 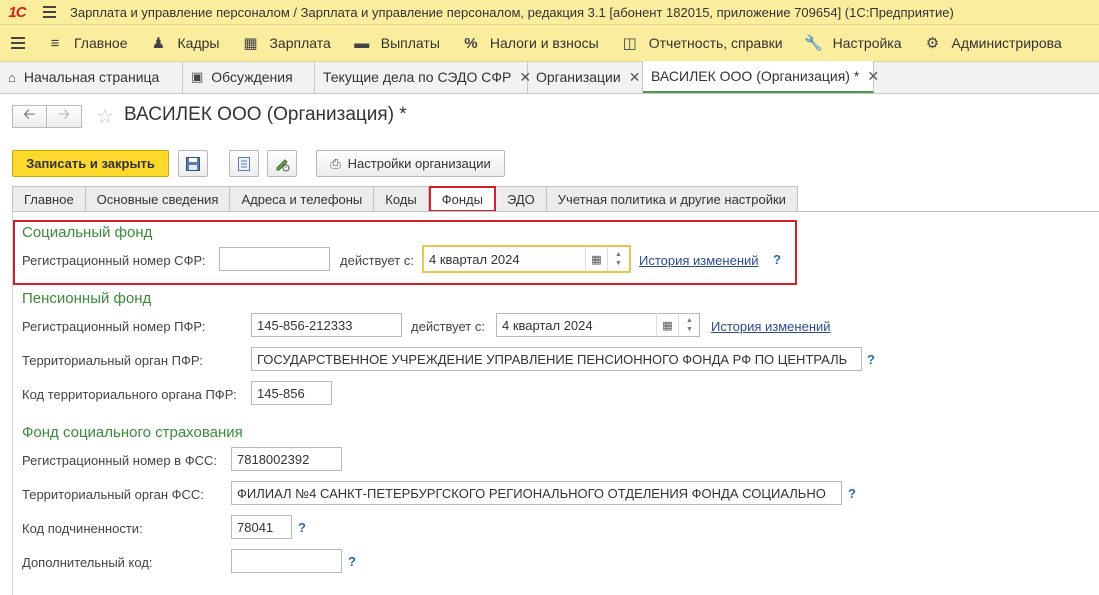 What do you see at coordinates (12, 77) in the screenshot?
I see `home-icon: ⌂` at bounding box center [12, 77].